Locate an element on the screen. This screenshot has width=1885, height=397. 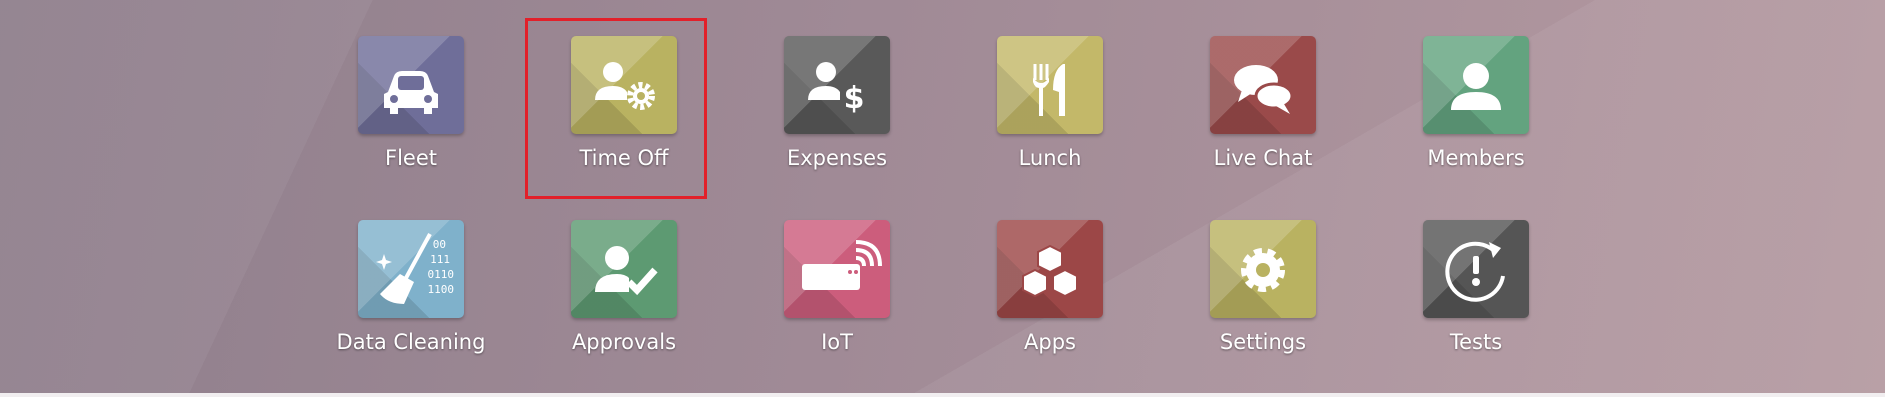
app-live-chat: Live Chat is located at coordinates (1263, 95).